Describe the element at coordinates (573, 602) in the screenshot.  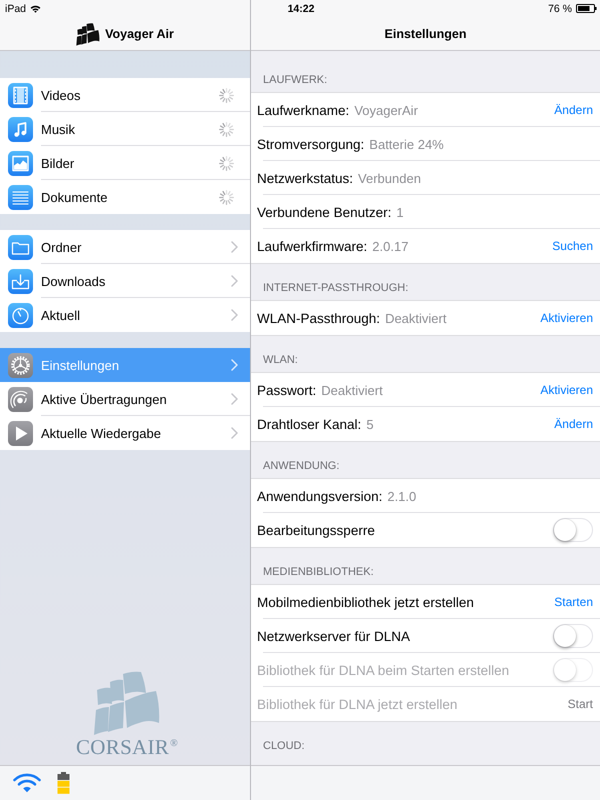
I see `action-link: Starten` at that location.